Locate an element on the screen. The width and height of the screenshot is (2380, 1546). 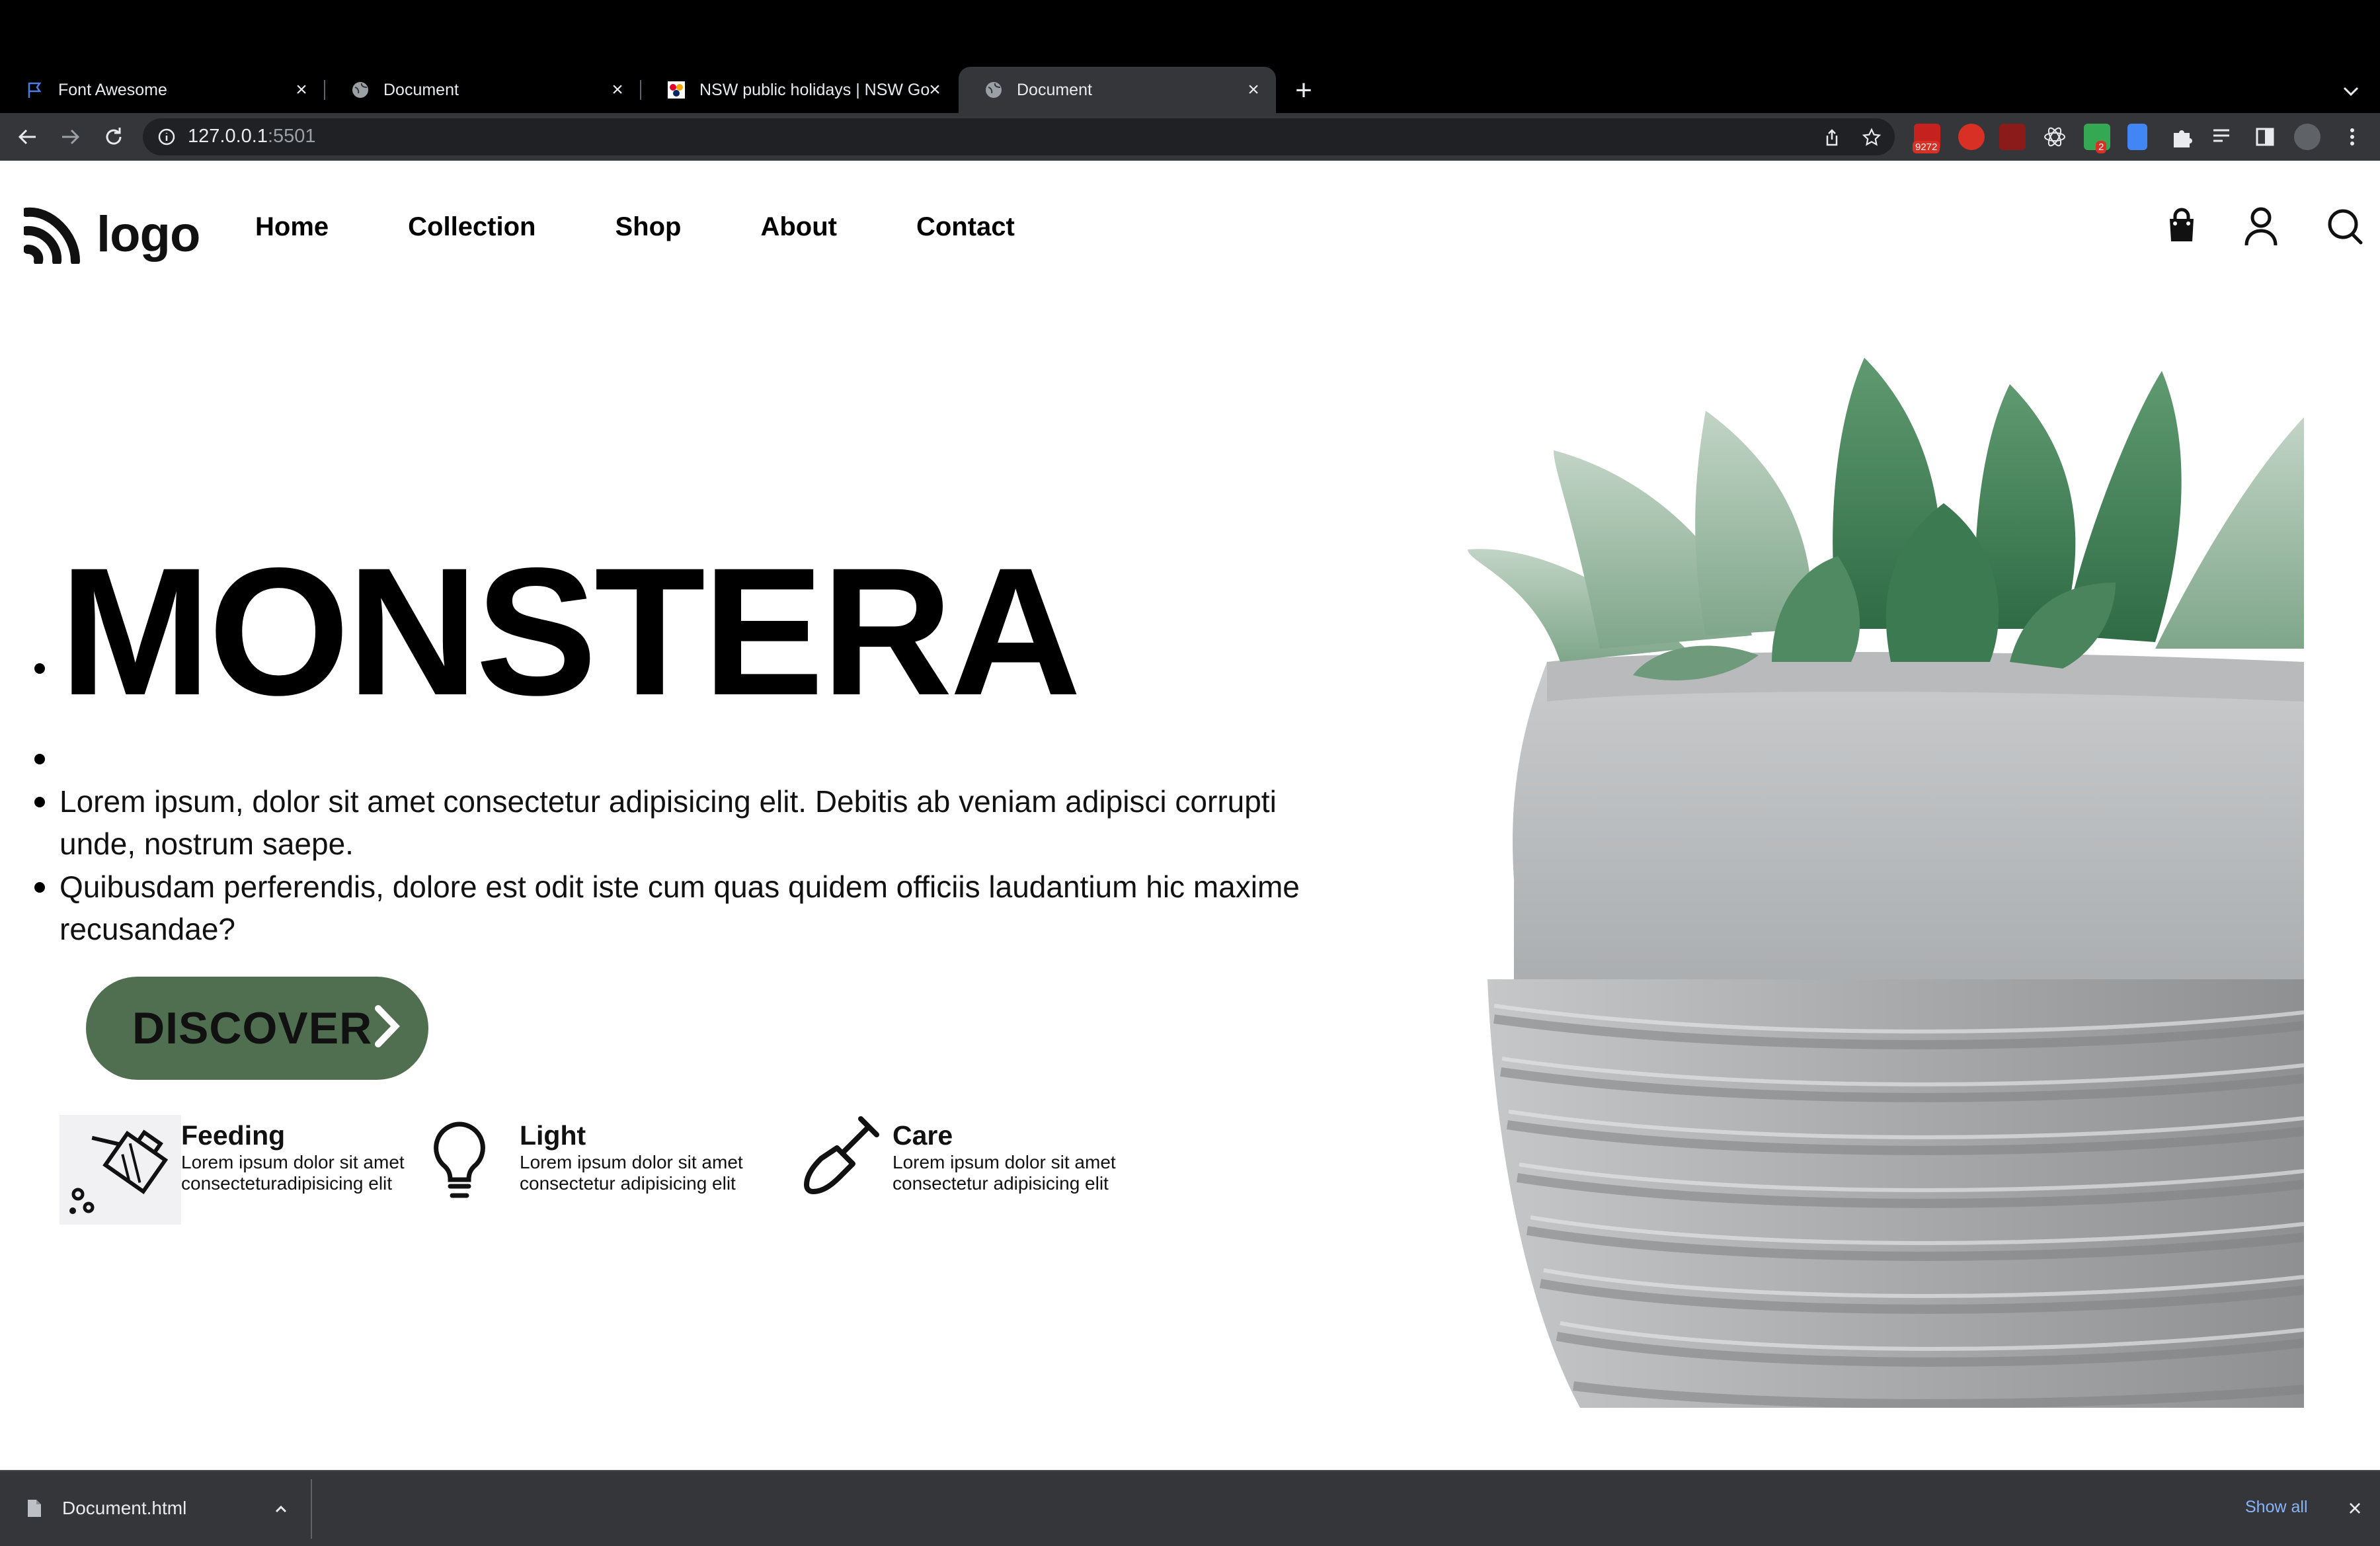
download-item: Document.html is located at coordinates (106, 1508).